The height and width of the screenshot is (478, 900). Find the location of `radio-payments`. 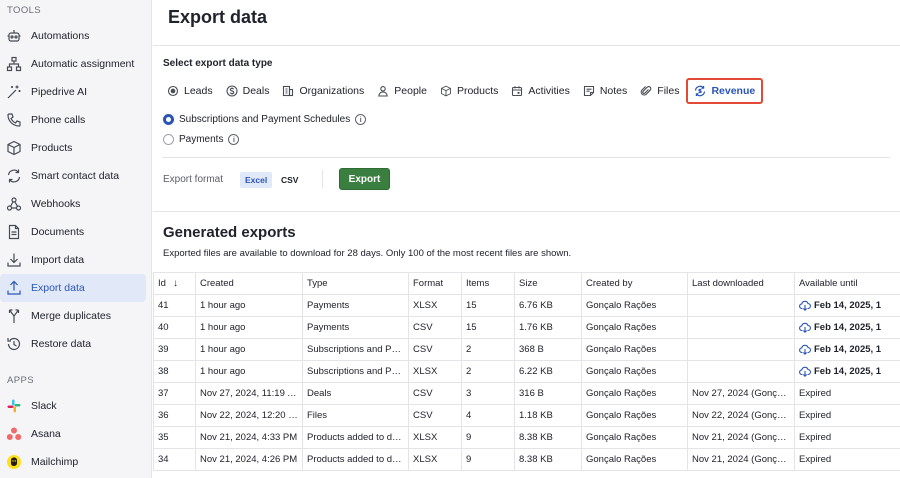

radio-payments is located at coordinates (168, 139).